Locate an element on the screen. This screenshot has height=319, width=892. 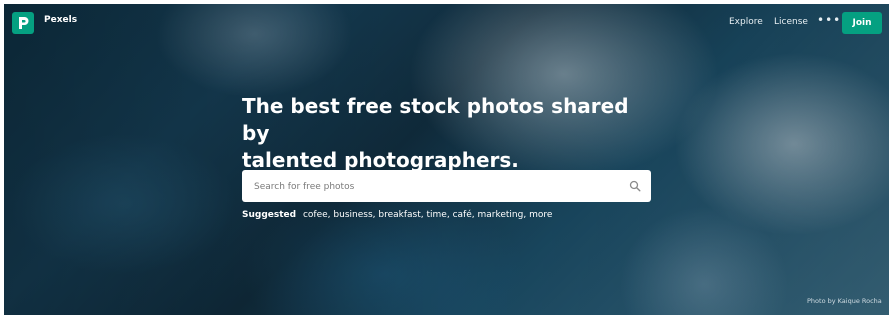
suggested-tag: breakfast is located at coordinates (399, 215).